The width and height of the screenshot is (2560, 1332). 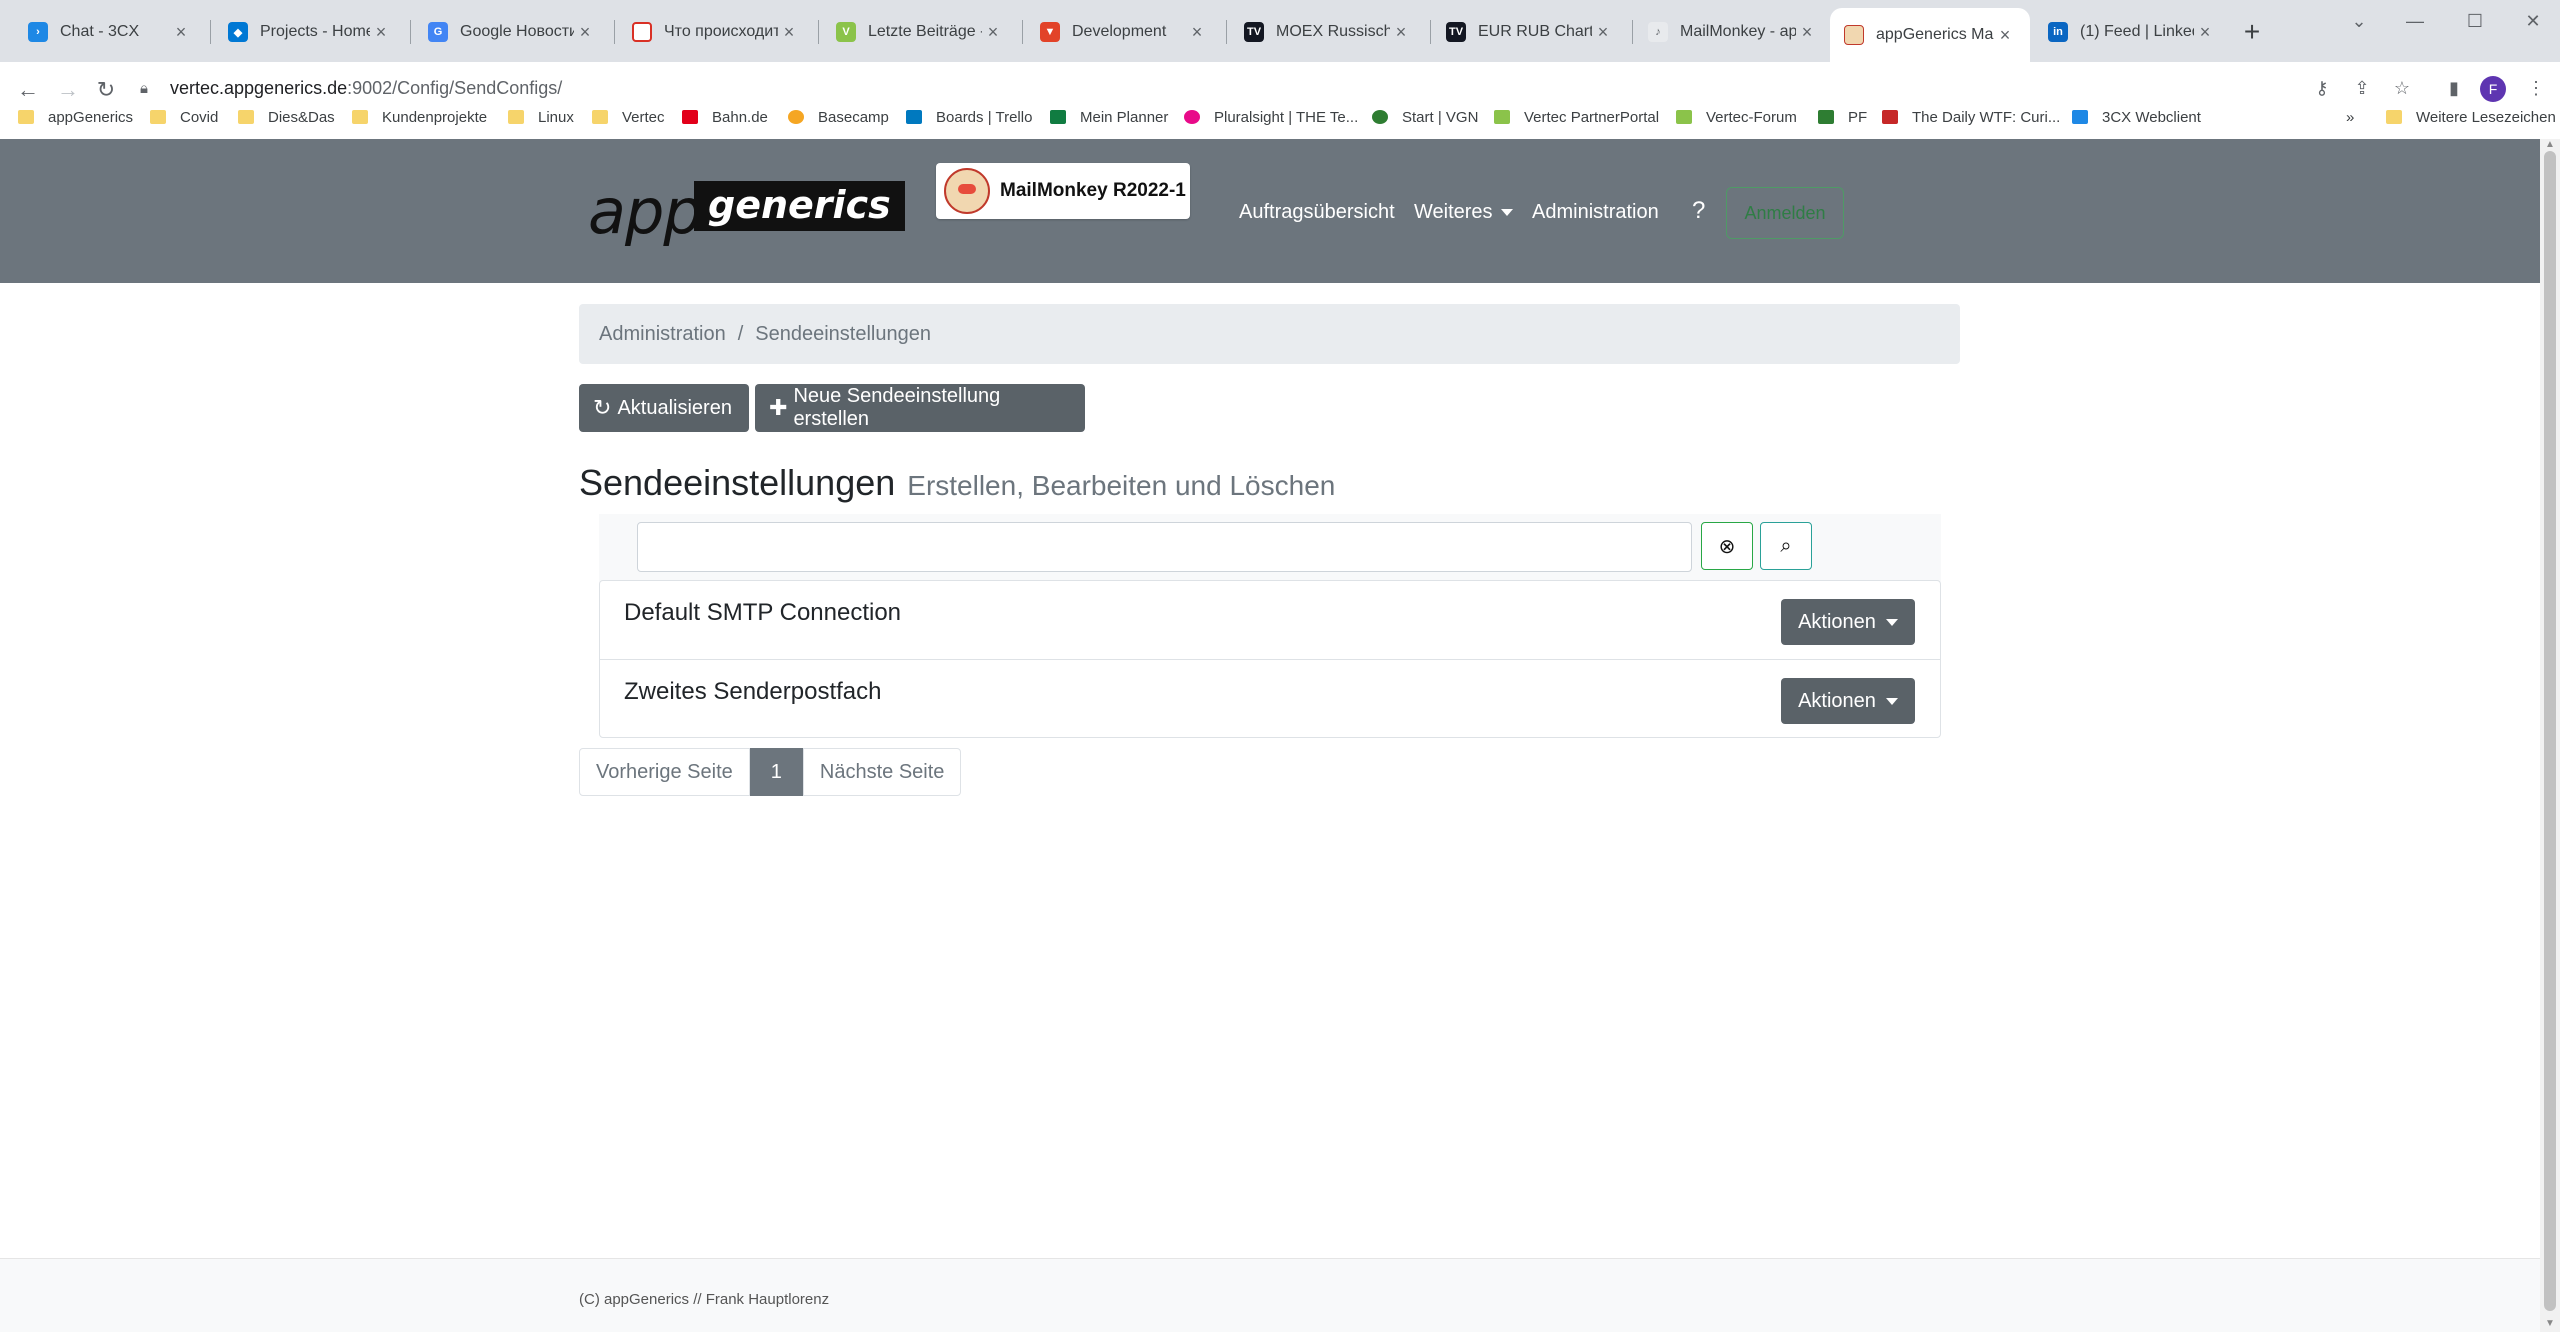 What do you see at coordinates (920, 32) in the screenshot?
I see `browser-tab: V Letzte Beiträge - V ×` at bounding box center [920, 32].